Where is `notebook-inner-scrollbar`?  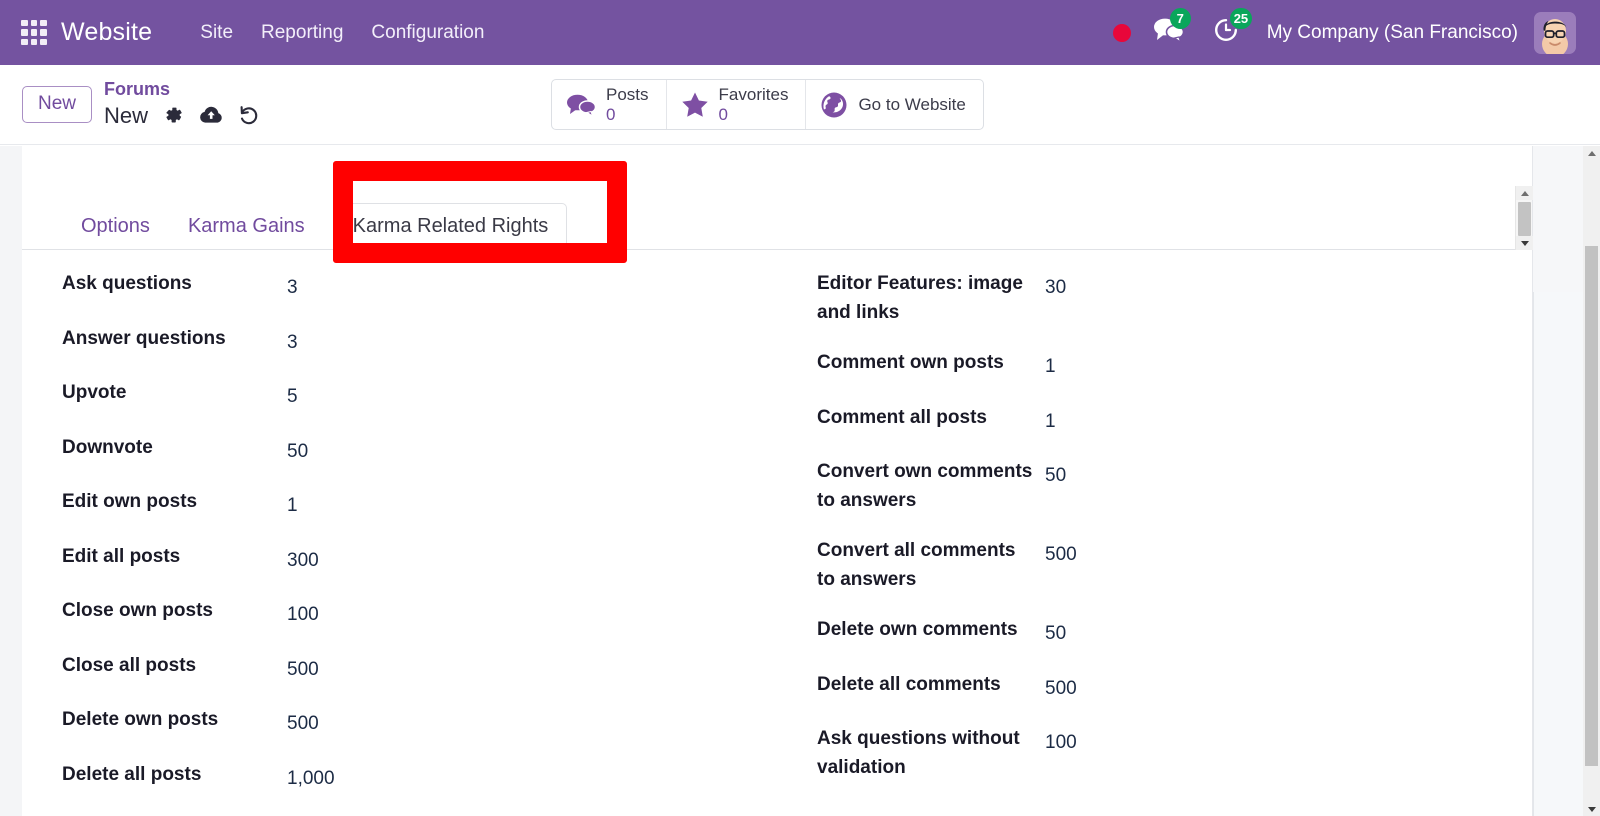 notebook-inner-scrollbar is located at coordinates (1524, 218).